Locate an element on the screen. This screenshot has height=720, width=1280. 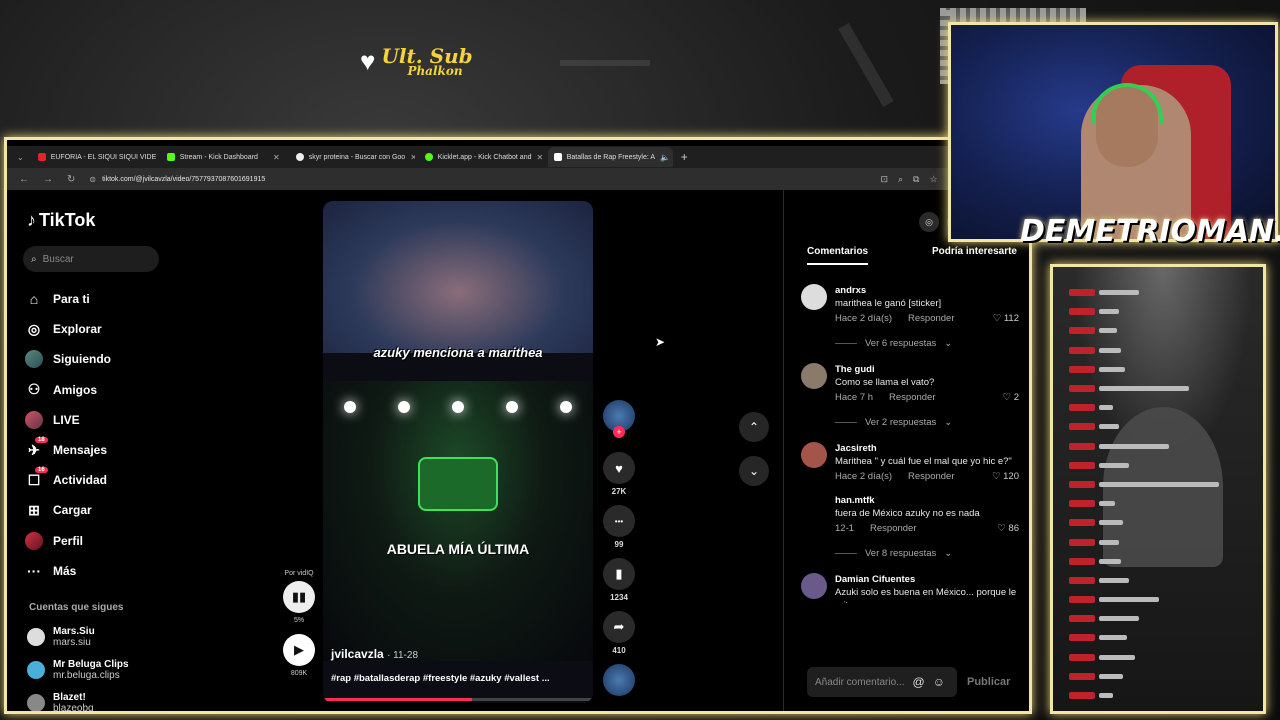
bookmark-star-icon: ☆ is located at coordinates (933, 179).